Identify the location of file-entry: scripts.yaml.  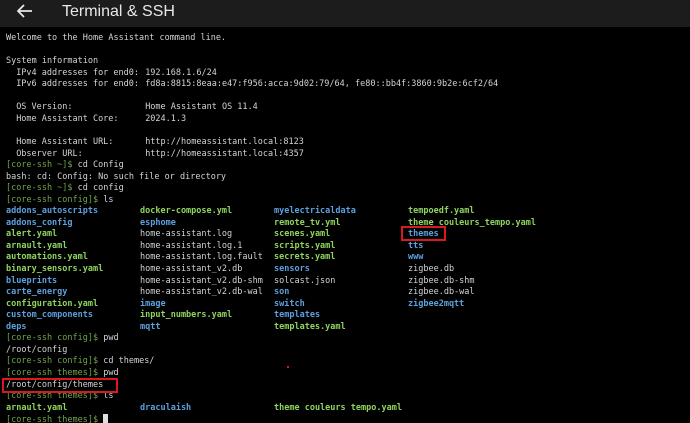
(305, 245).